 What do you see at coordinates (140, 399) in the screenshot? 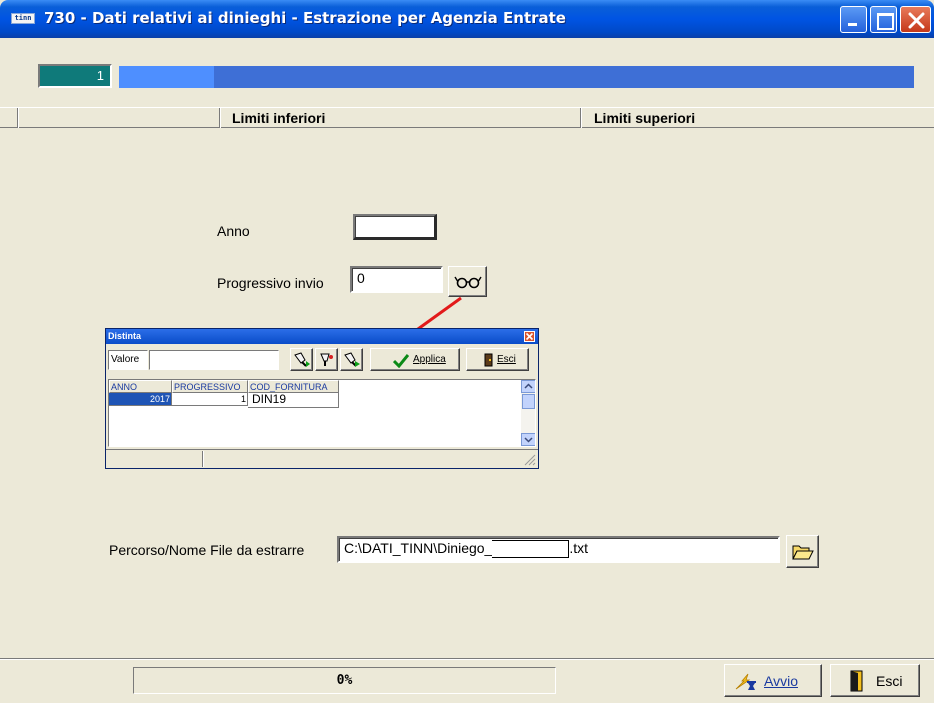
I see `grid-cell-anno: 2017` at bounding box center [140, 399].